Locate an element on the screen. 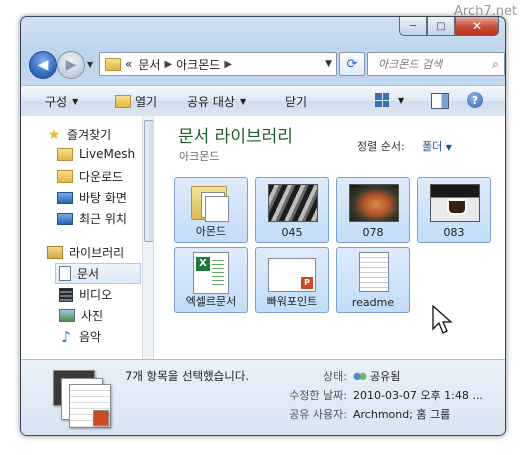  file-label: 아몬드 is located at coordinates (211, 231).